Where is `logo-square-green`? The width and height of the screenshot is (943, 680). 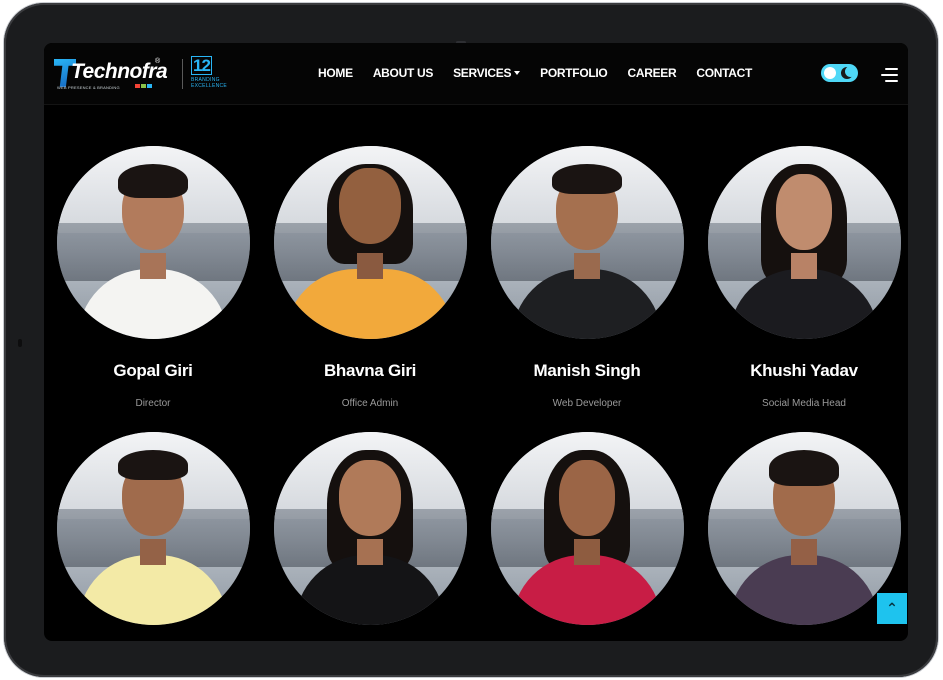 logo-square-green is located at coordinates (143, 86).